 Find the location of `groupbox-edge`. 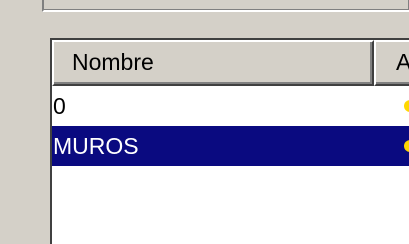

groupbox-edge is located at coordinates (225, 6).